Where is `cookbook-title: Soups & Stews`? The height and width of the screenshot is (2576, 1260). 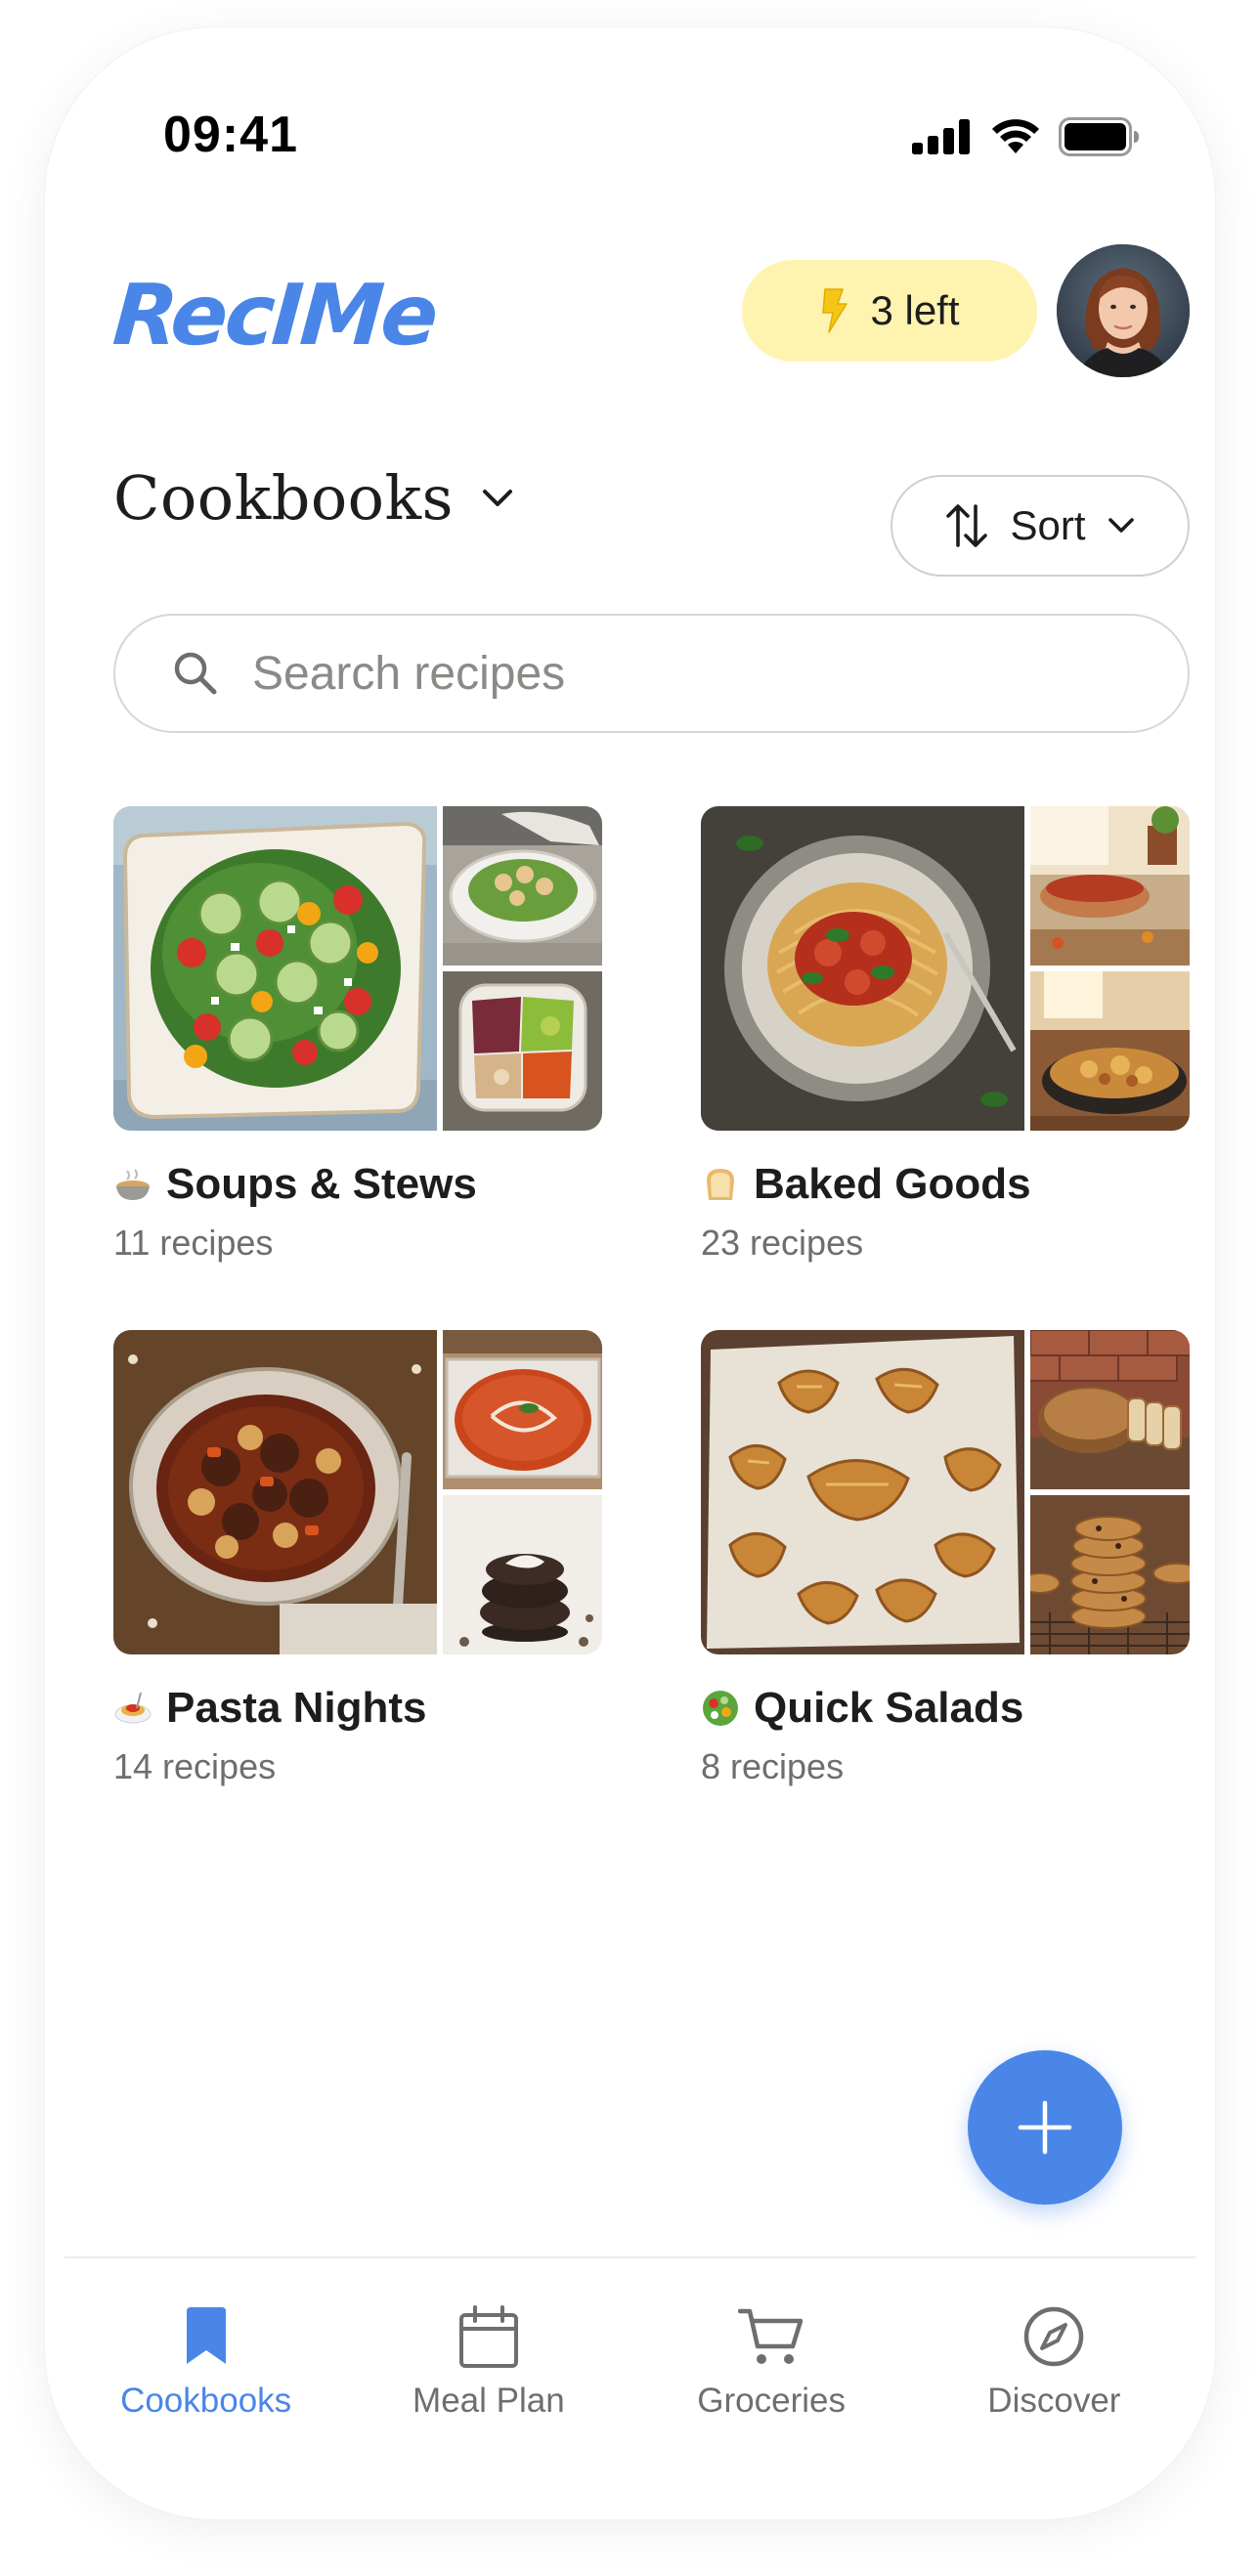 cookbook-title: Soups & Stews is located at coordinates (357, 1184).